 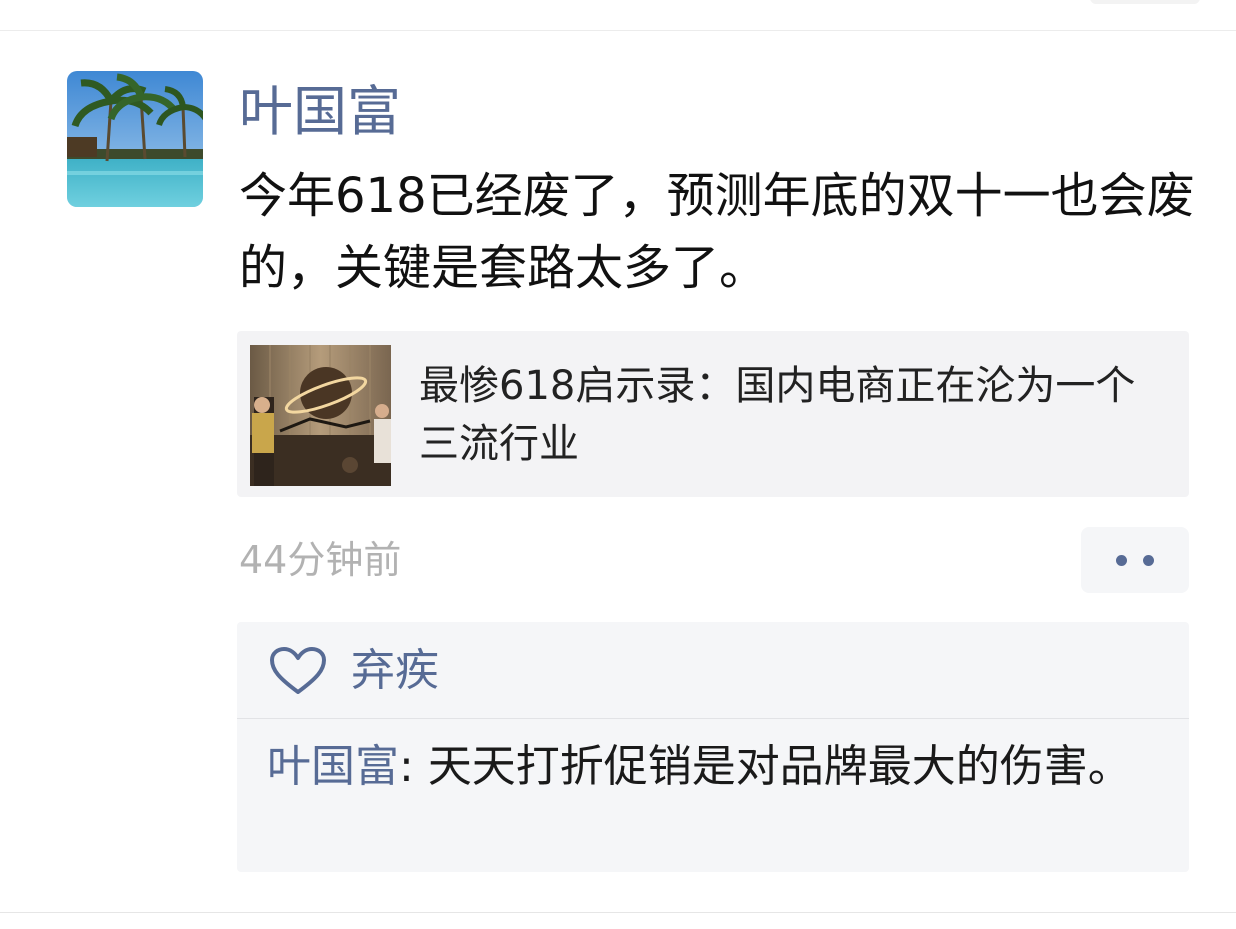 What do you see at coordinates (717, 232) in the screenshot?
I see `post-text: 今年618已经废了，预测年底的双十一也会废的，关键是套路太多了。` at bounding box center [717, 232].